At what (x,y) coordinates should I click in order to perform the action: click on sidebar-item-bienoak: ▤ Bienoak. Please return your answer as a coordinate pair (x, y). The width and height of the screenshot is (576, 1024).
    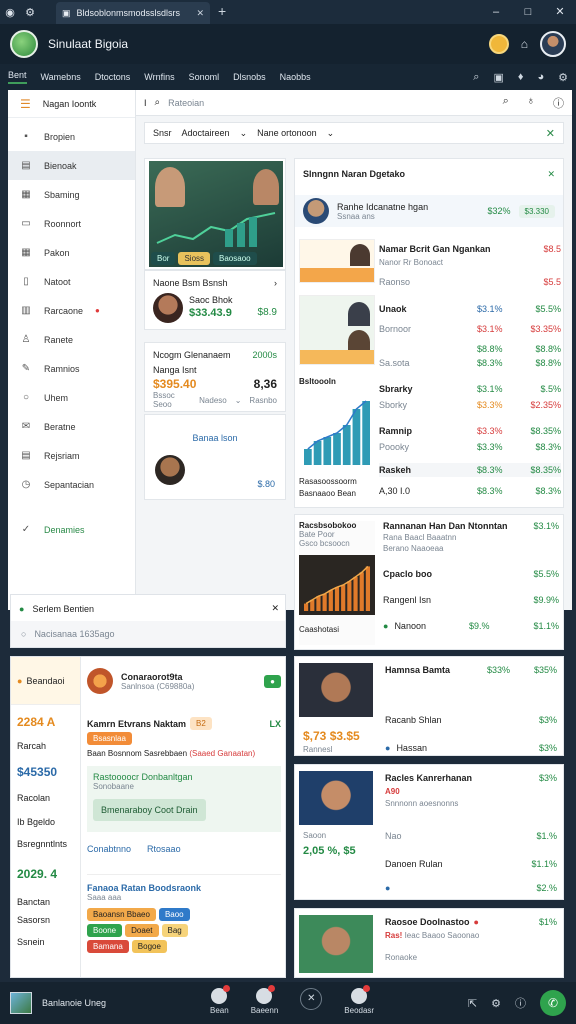
    Looking at the image, I should click on (71, 165).